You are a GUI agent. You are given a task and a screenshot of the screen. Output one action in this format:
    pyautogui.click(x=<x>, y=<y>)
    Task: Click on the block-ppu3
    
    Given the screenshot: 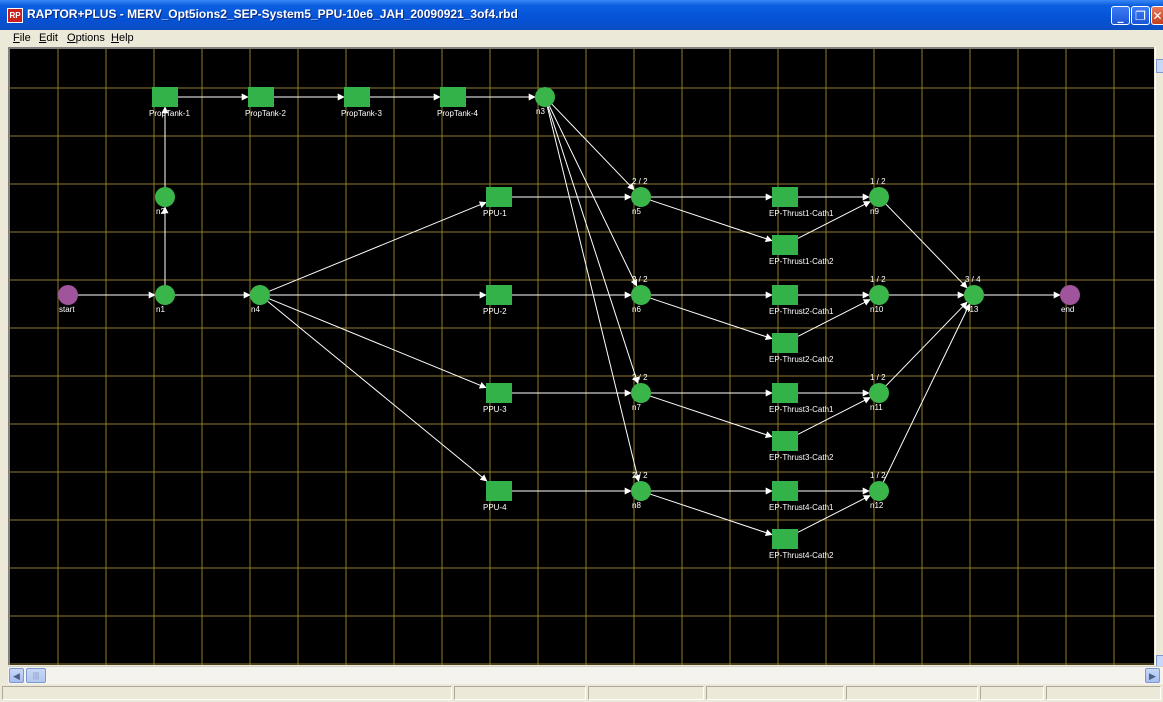 What is the action you would take?
    pyautogui.click(x=499, y=393)
    